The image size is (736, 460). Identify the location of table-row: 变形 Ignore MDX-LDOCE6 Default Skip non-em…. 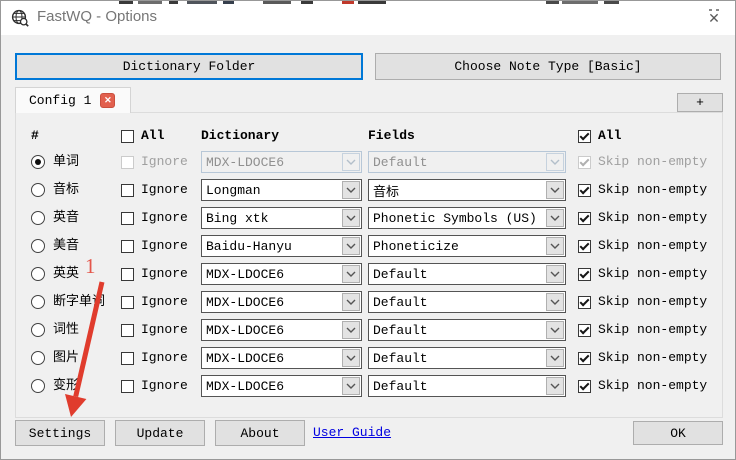
(368, 386).